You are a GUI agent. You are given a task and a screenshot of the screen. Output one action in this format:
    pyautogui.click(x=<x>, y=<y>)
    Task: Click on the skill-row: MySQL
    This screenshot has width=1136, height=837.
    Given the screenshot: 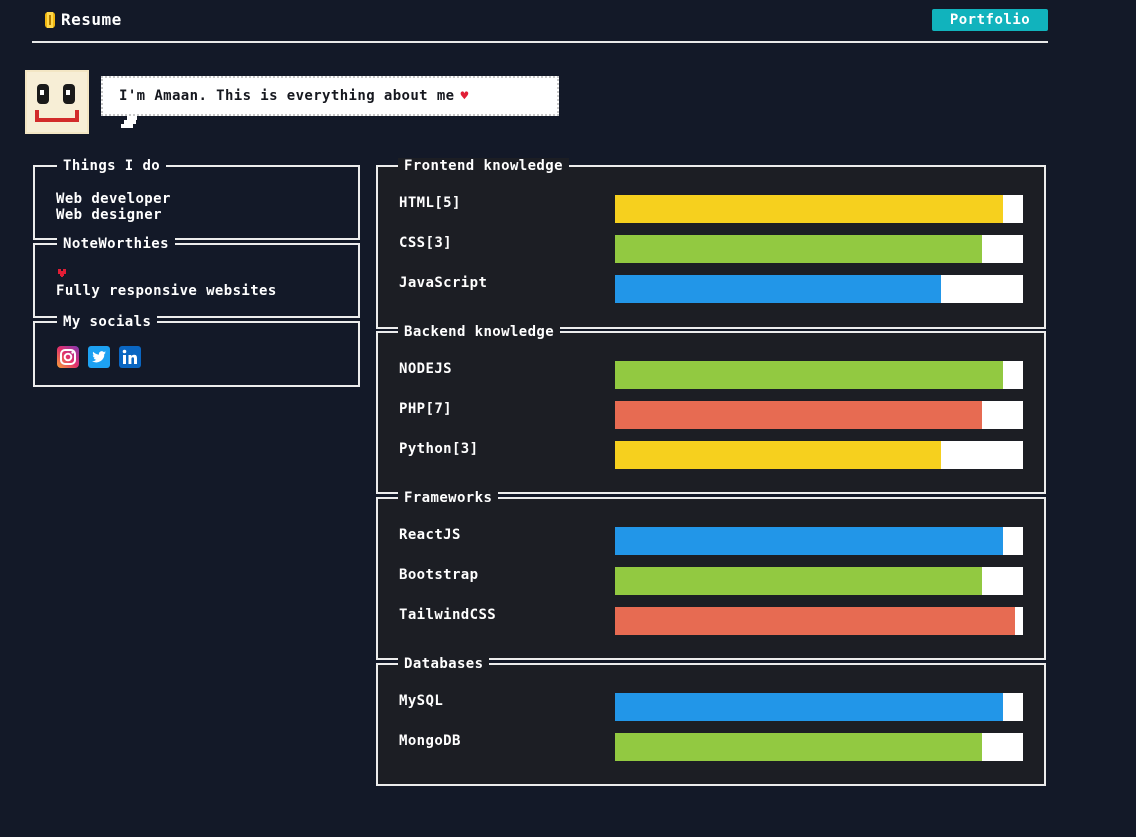 What is the action you would take?
    pyautogui.click(x=711, y=707)
    